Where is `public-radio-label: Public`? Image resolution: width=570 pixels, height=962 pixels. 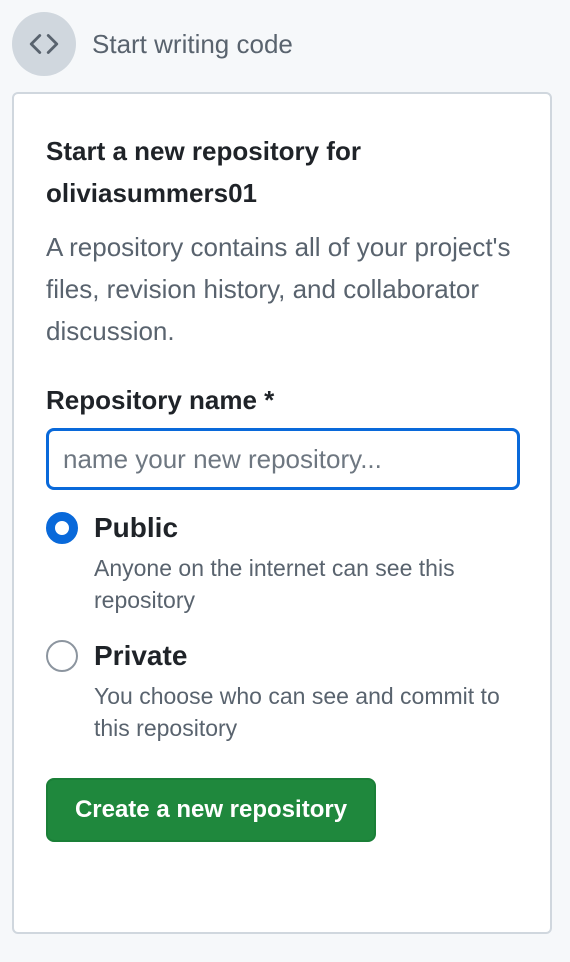 public-radio-label: Public is located at coordinates (136, 527).